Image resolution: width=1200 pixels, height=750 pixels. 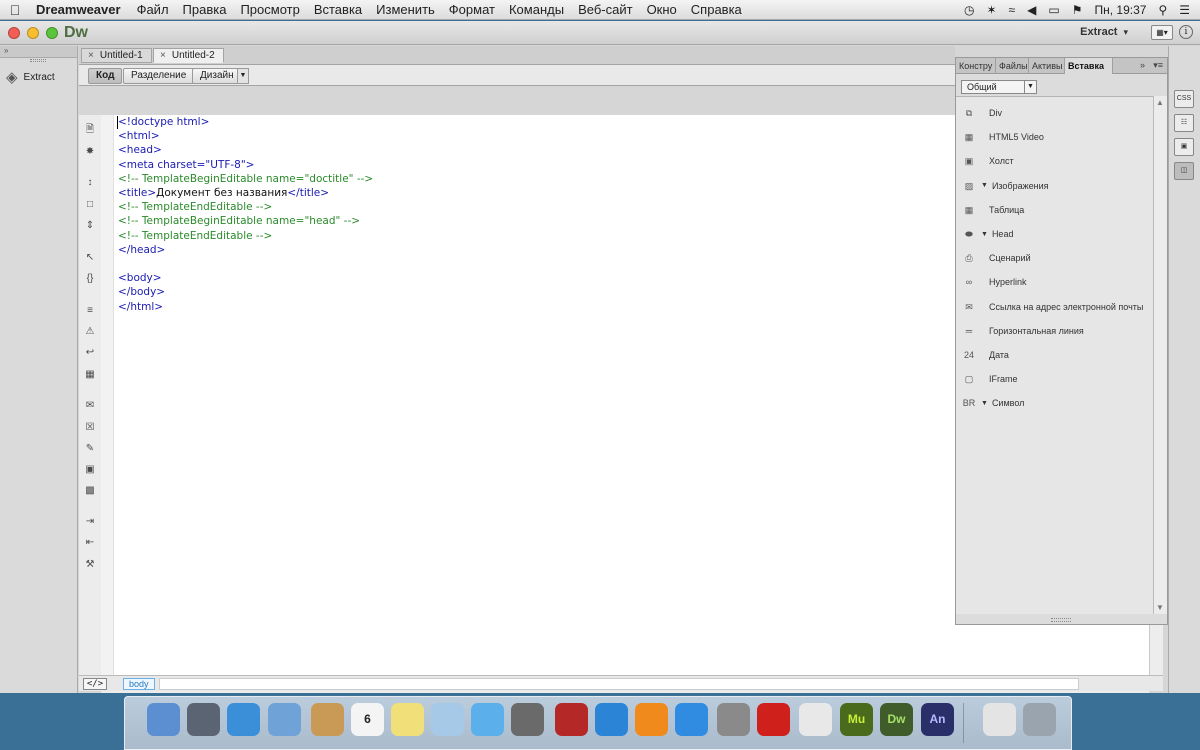 What do you see at coordinates (1077, 10) in the screenshot?
I see `flag-us-icon: ⚑` at bounding box center [1077, 10].